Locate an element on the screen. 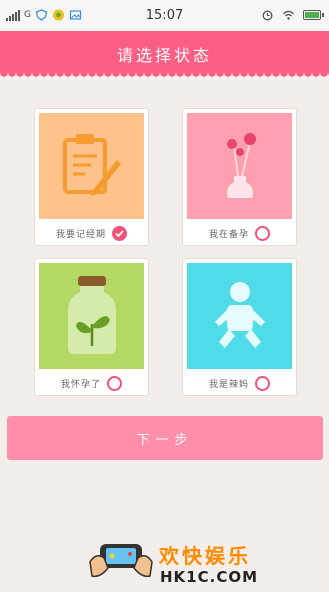 The height and width of the screenshot is (592, 329). option-row: 我要记经期 is located at coordinates (91, 233).